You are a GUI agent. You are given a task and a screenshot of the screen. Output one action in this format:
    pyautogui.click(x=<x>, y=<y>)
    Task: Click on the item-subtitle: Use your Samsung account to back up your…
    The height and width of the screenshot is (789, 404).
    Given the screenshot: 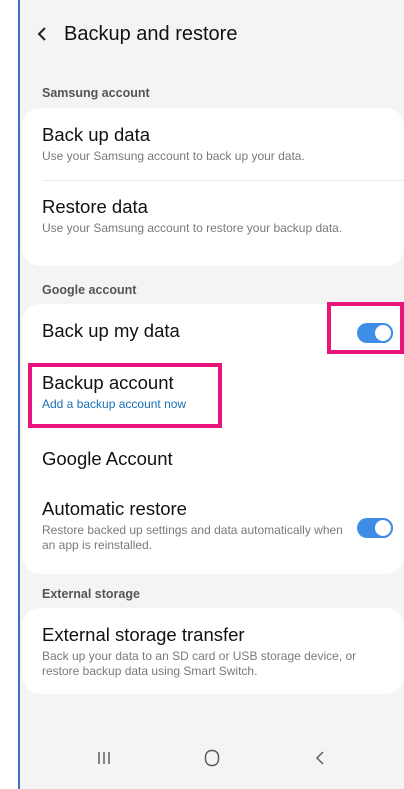 What is the action you would take?
    pyautogui.click(x=173, y=156)
    